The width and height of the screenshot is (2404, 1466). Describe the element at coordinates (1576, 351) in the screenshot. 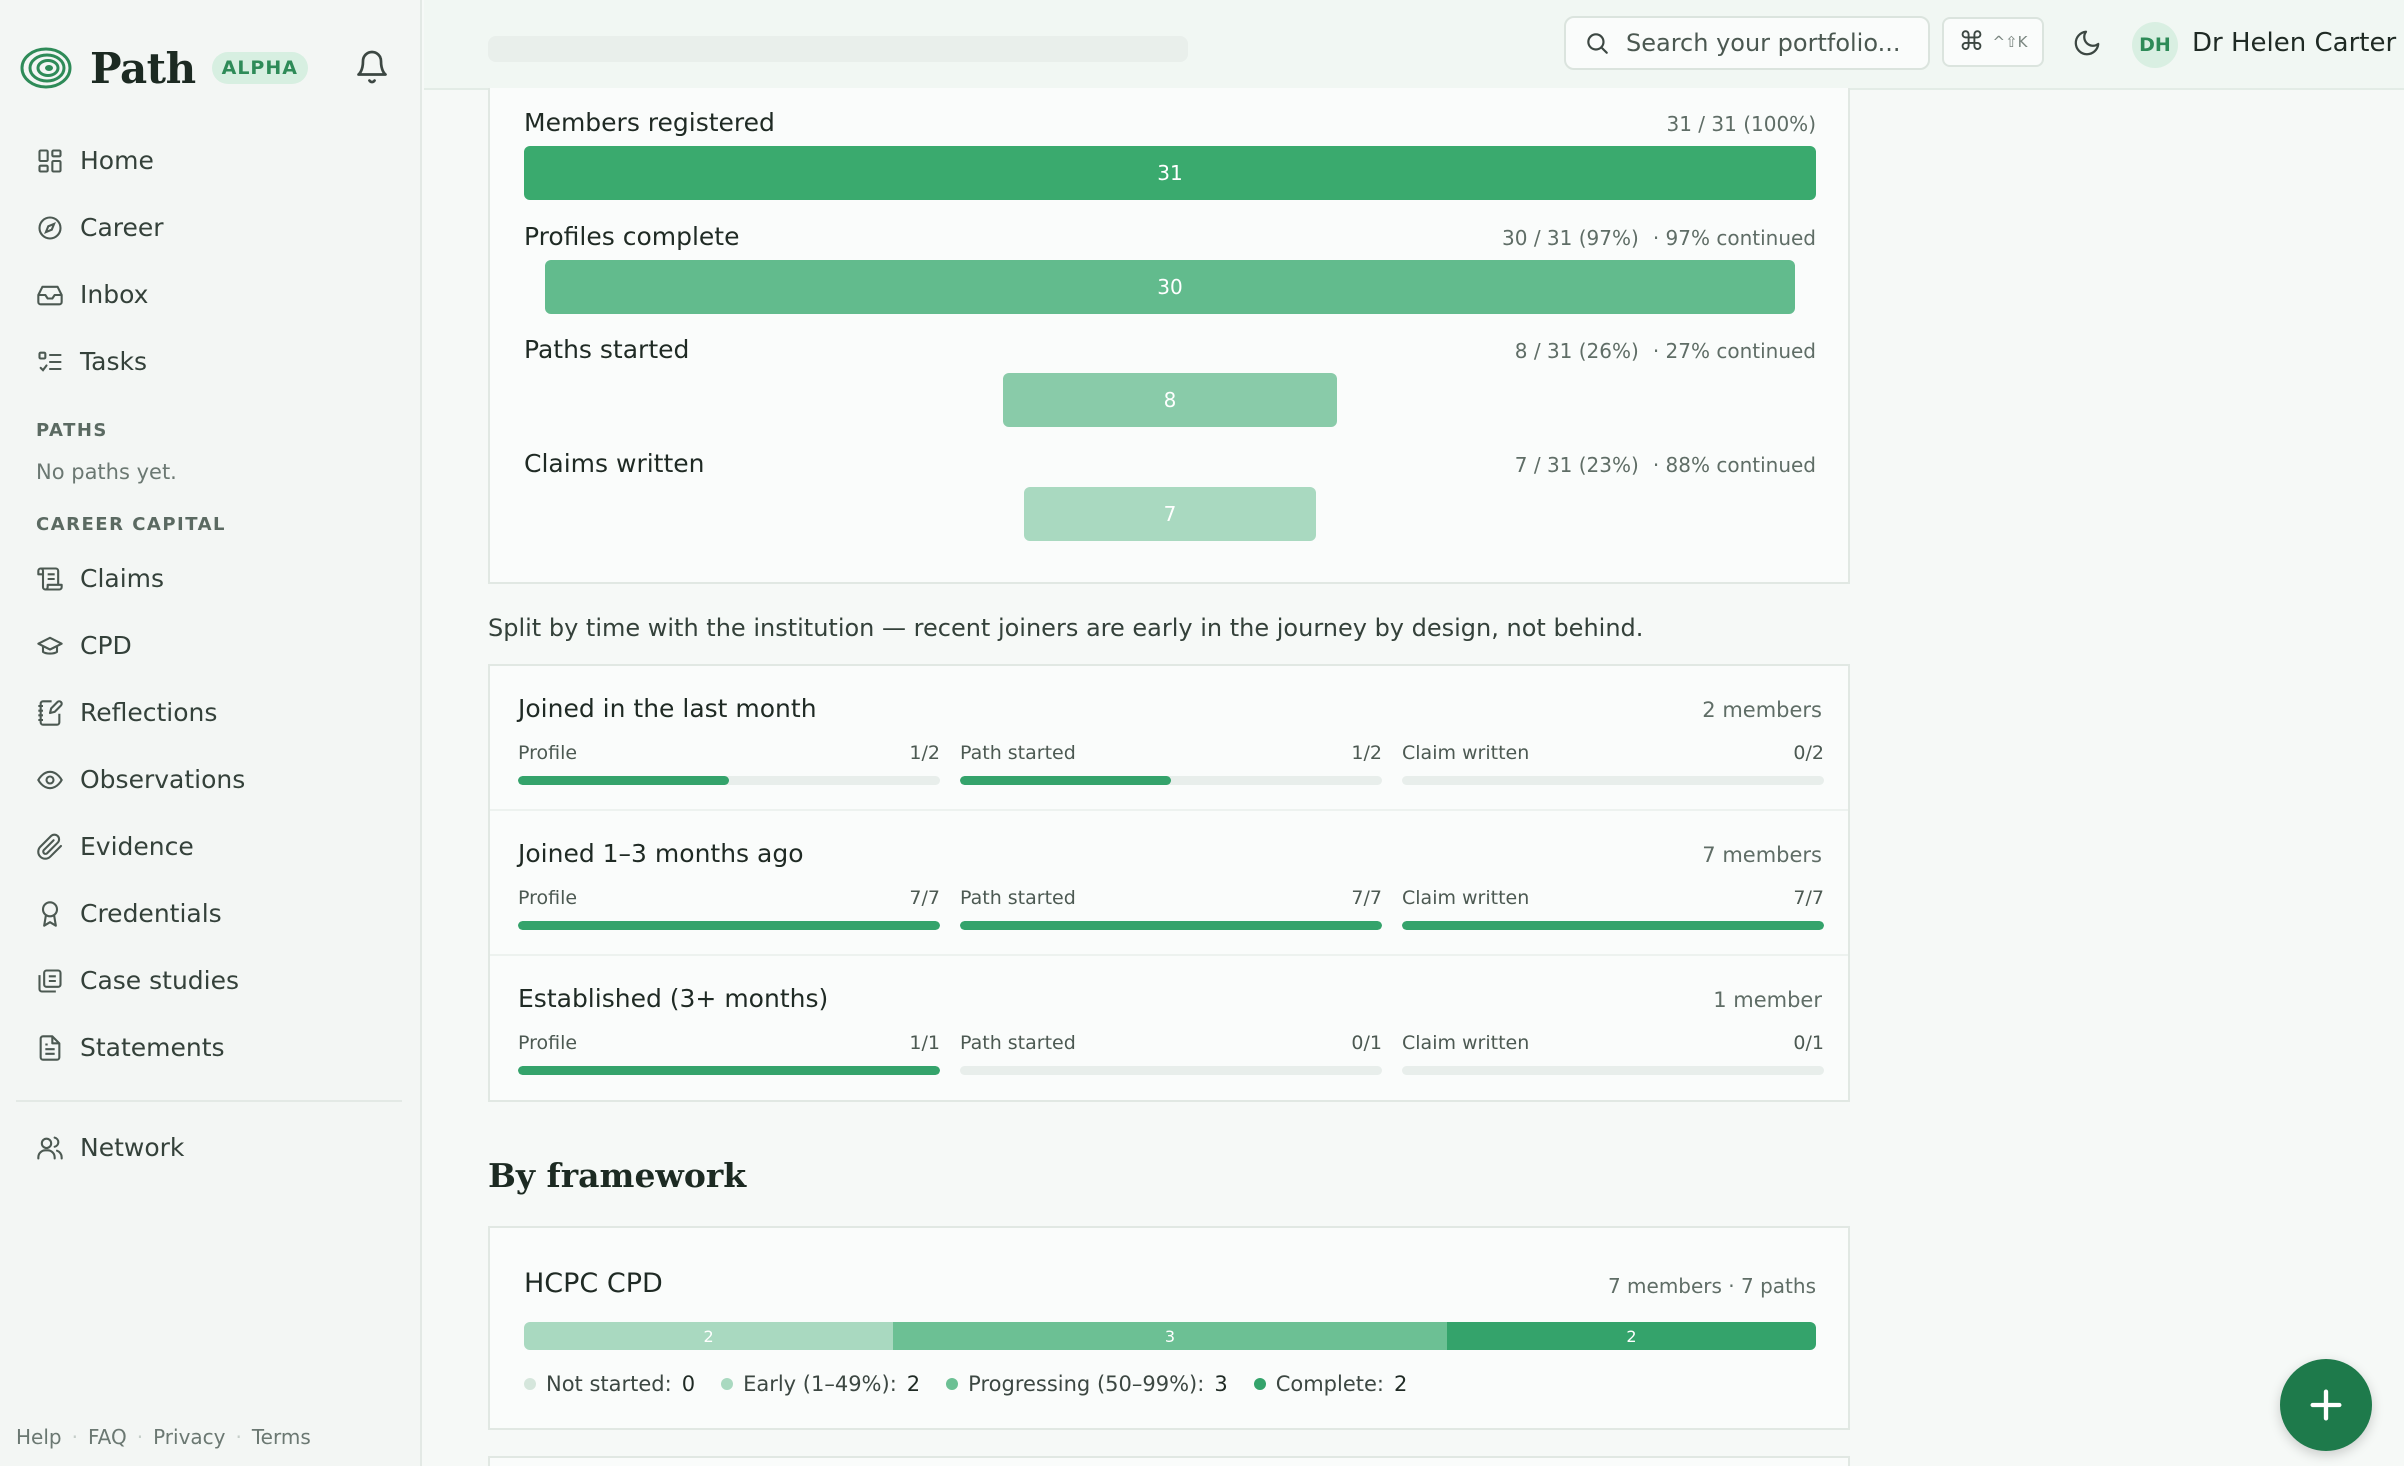

I see `funnel-row-count: 8 / 31 (26%)` at that location.